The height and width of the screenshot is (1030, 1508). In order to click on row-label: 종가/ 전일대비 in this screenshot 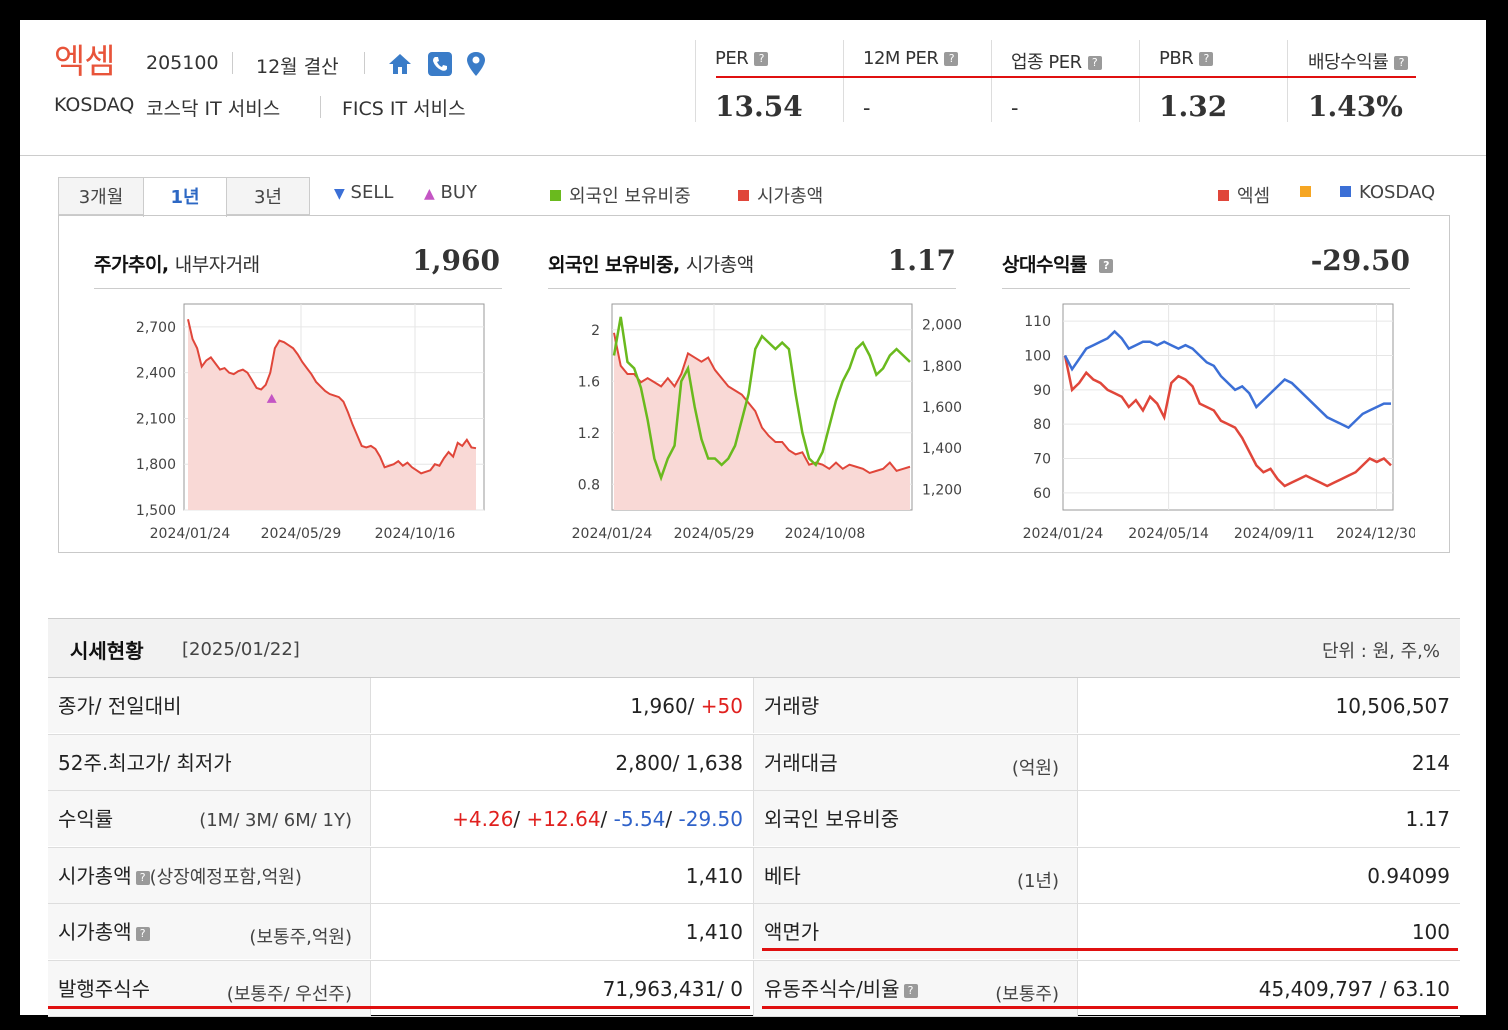, I will do `click(209, 705)`.